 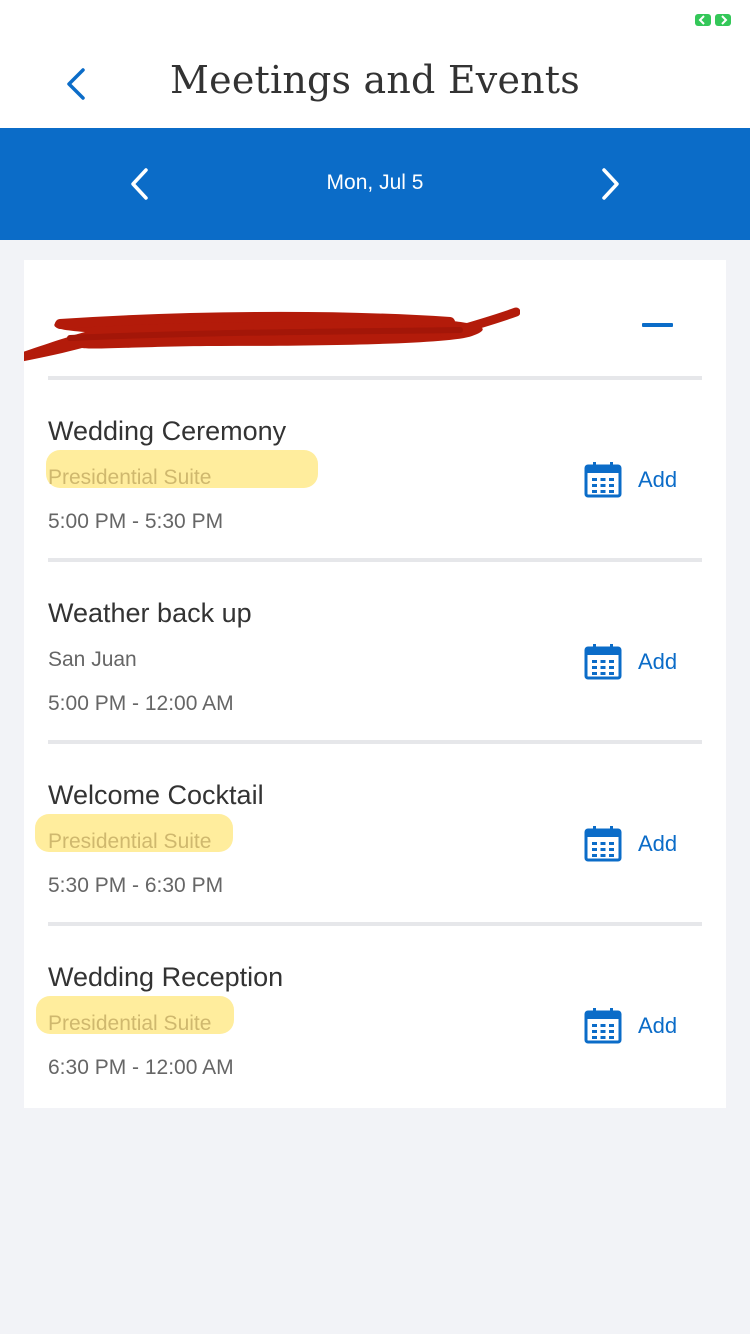 What do you see at coordinates (375, 184) in the screenshot?
I see `date-navigator: Mon, Jul 5` at bounding box center [375, 184].